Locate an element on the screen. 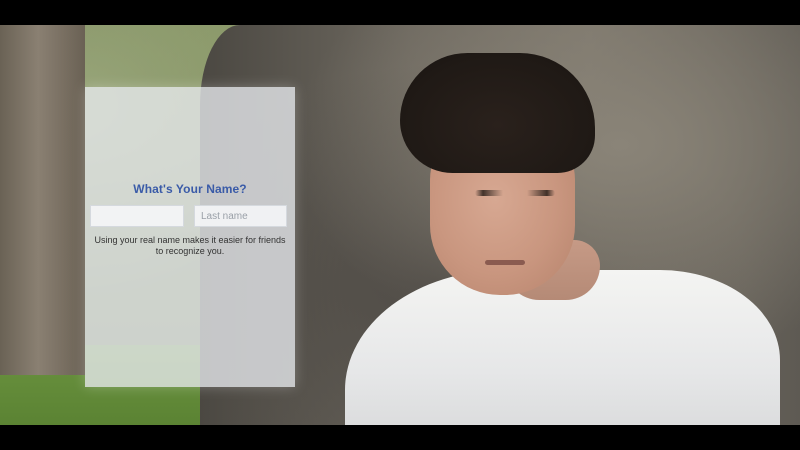  hair is located at coordinates (497, 113).